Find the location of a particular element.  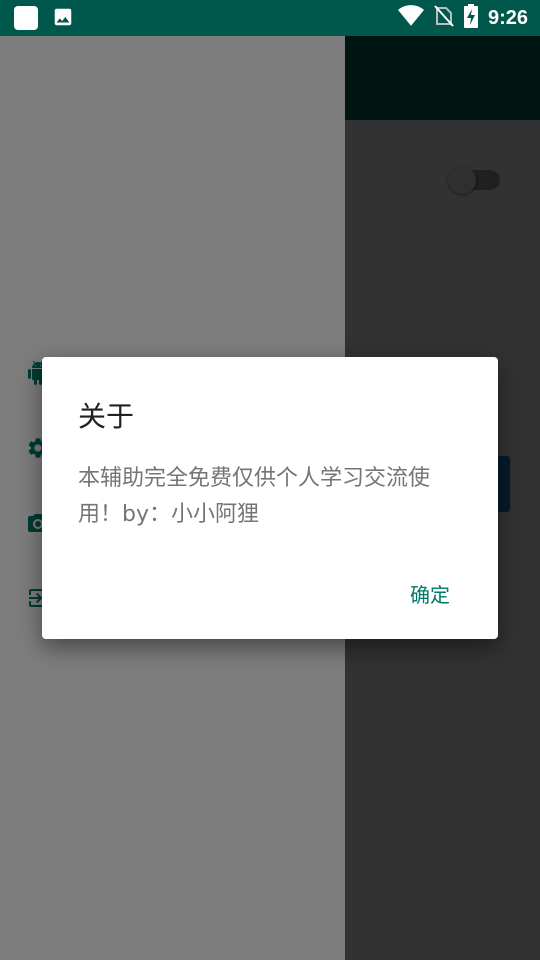

status-time: 9:26 is located at coordinates (507, 17).